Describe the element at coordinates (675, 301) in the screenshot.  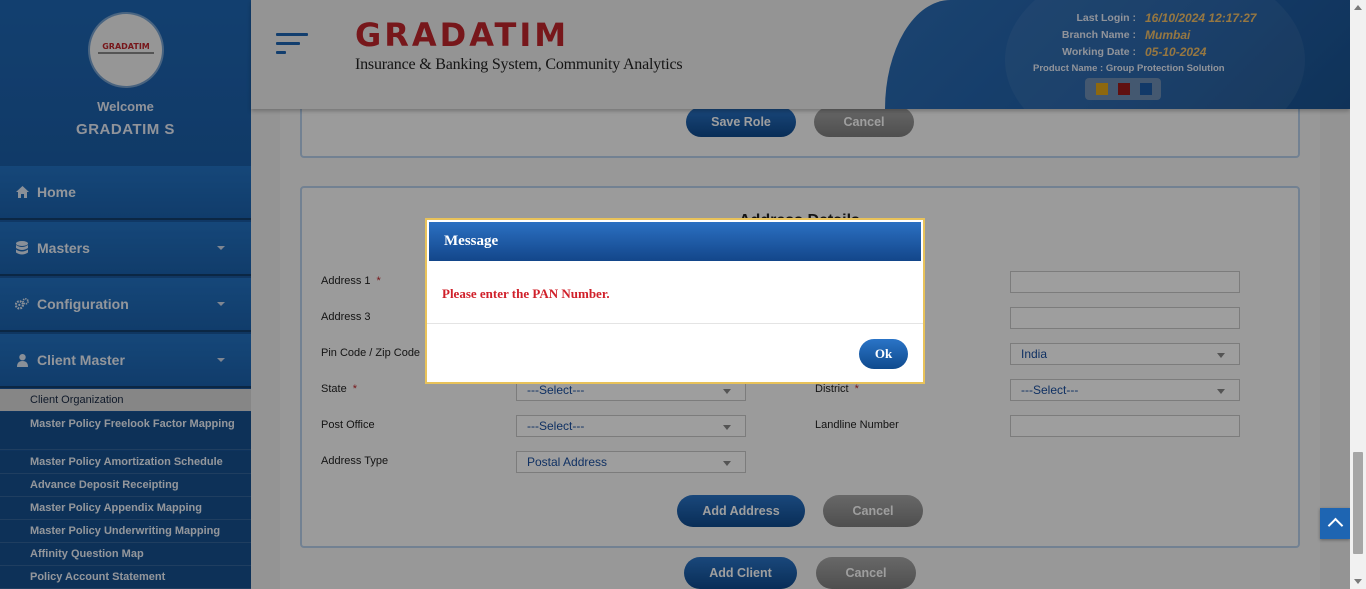
I see `message-dialog: Message Please enter the PAN Number. Ok` at that location.